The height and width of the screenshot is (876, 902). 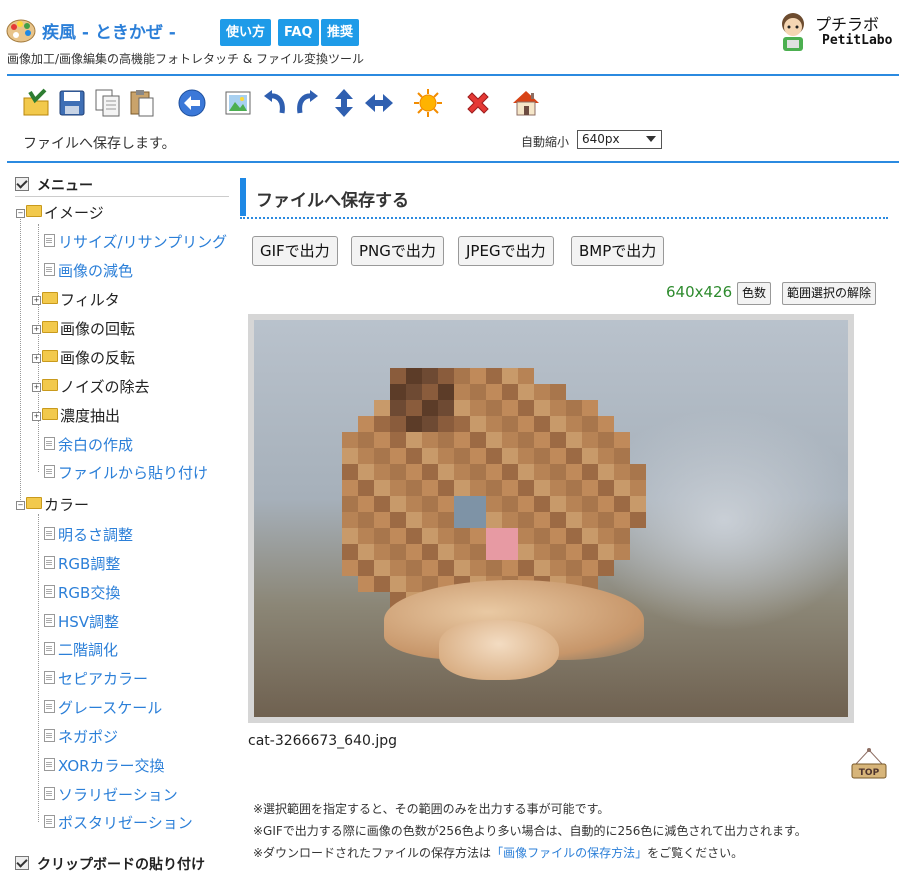 I want to click on kitten-paw, so click(x=499, y=650).